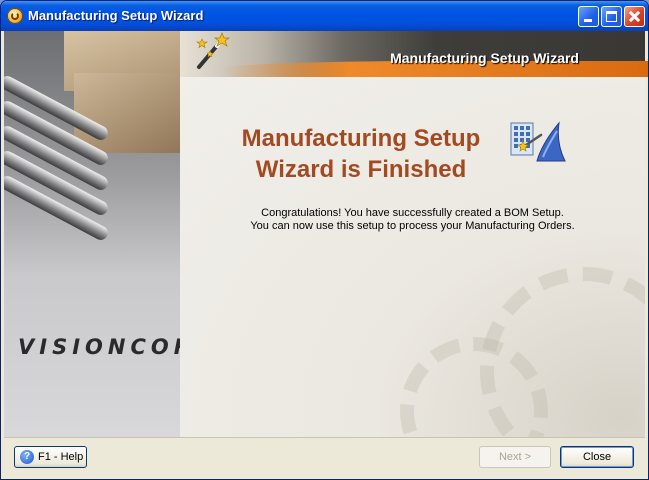 The width and height of the screenshot is (649, 480). Describe the element at coordinates (116, 15) in the screenshot. I see `window-title: Manufacturing Setup Wizard` at that location.